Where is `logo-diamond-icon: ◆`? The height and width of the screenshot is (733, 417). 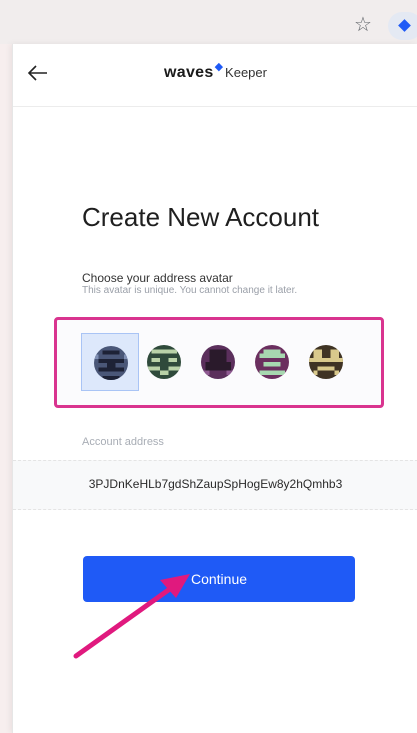
logo-diamond-icon: ◆ is located at coordinates (219, 67).